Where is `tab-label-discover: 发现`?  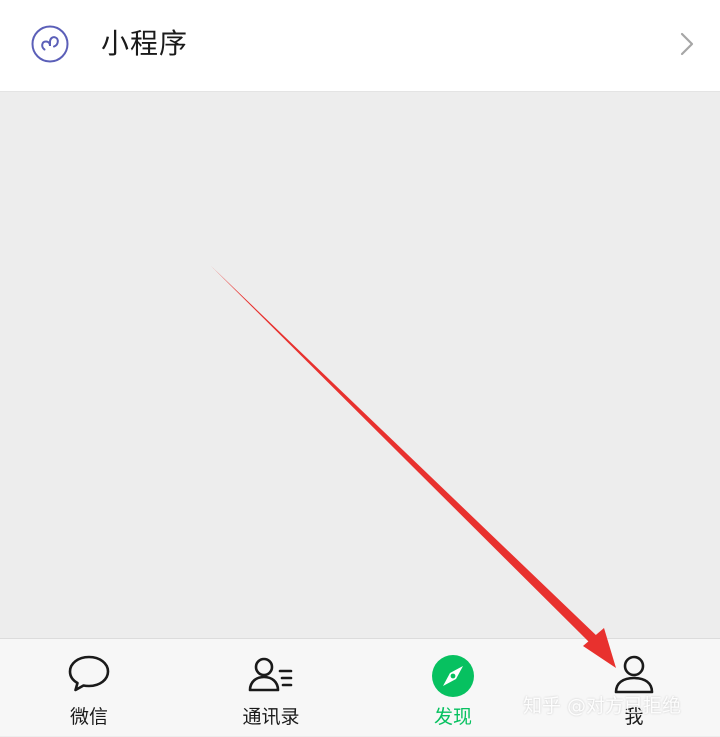 tab-label-discover: 发现 is located at coordinates (452, 717).